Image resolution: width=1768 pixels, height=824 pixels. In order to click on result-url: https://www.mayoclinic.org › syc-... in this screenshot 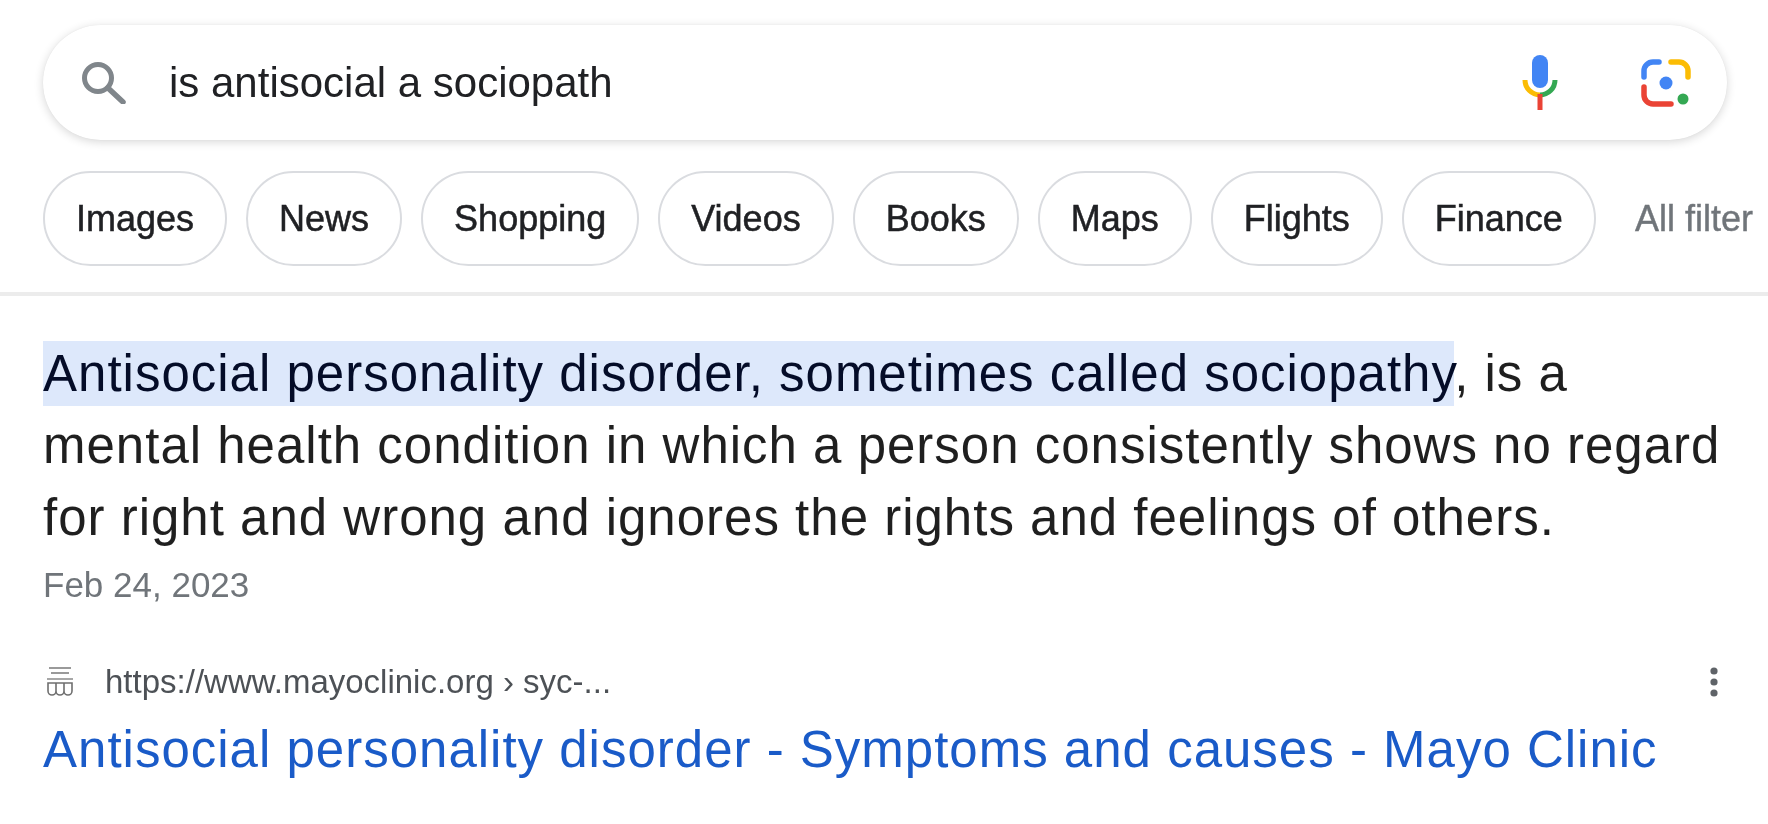, I will do `click(358, 682)`.